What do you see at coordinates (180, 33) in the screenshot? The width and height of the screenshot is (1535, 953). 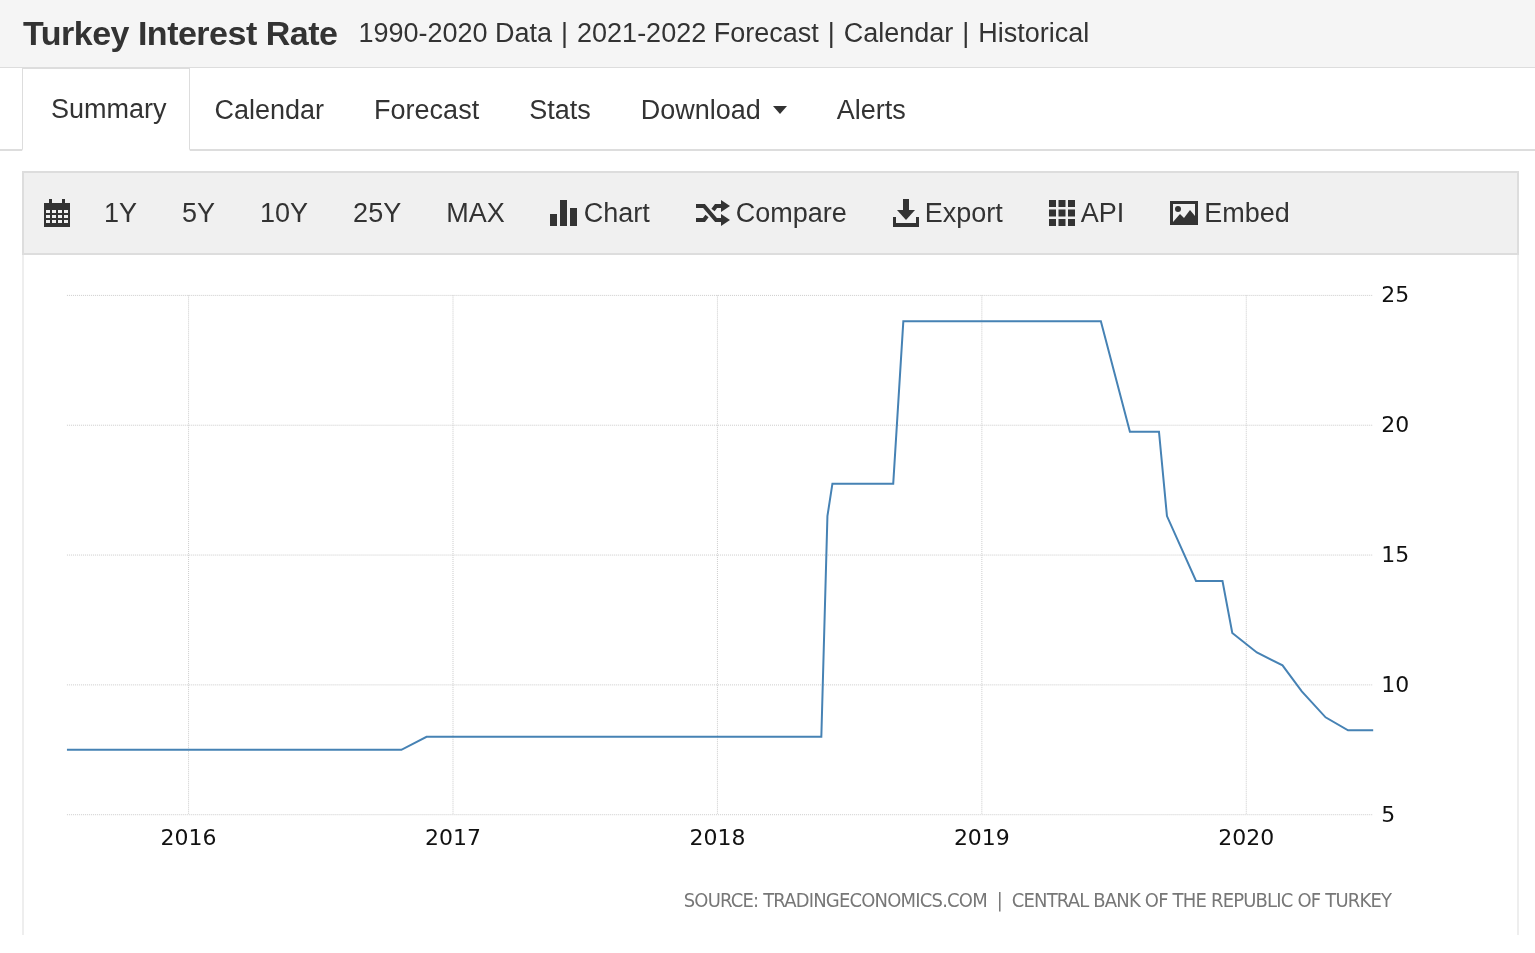 I see `page-title: Turkey Interest Rate` at bounding box center [180, 33].